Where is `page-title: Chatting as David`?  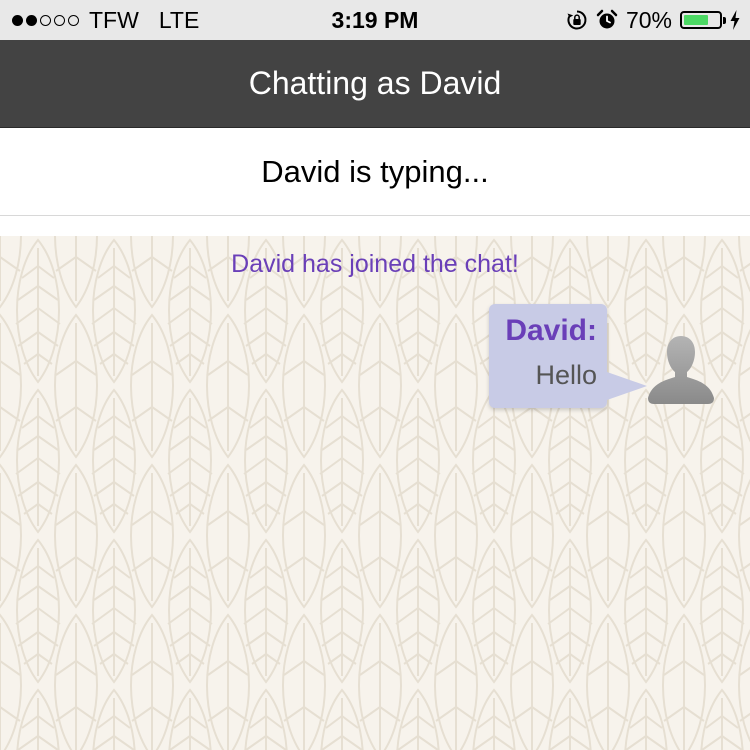 page-title: Chatting as David is located at coordinates (375, 83).